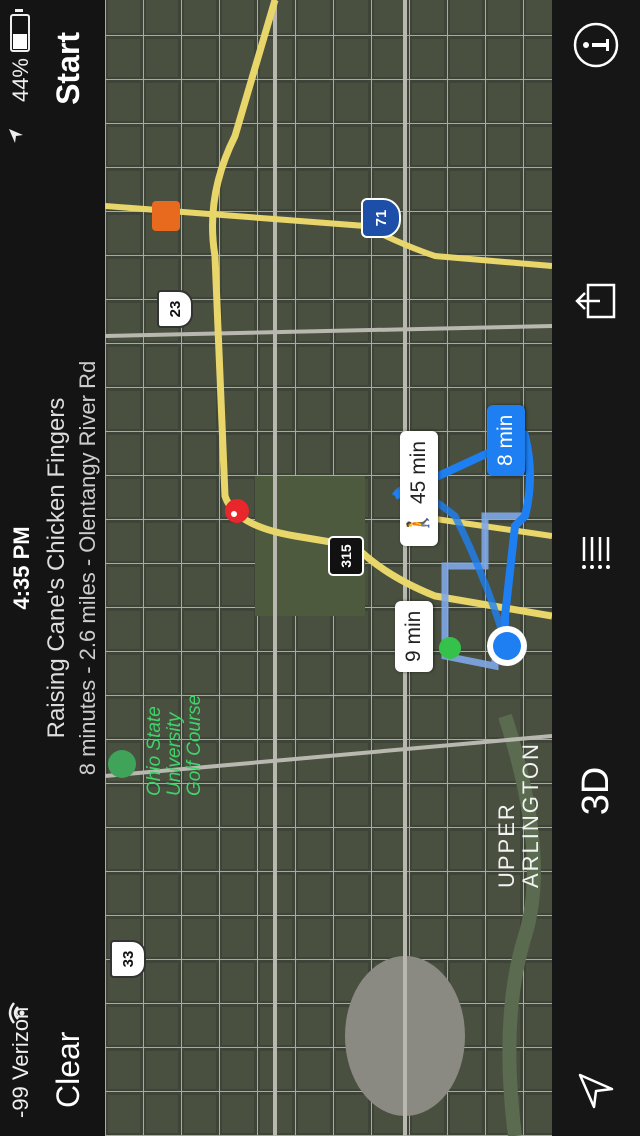 This screenshot has height=1136, width=640. I want to click on us-33-shield: 33, so click(128, 959).